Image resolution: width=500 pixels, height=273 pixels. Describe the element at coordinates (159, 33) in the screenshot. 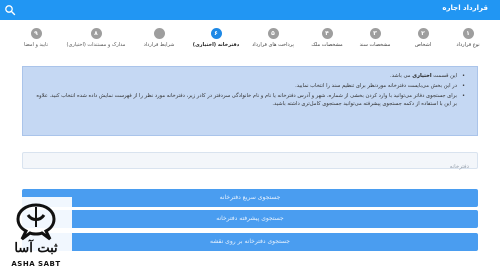

I see `step-number` at that location.